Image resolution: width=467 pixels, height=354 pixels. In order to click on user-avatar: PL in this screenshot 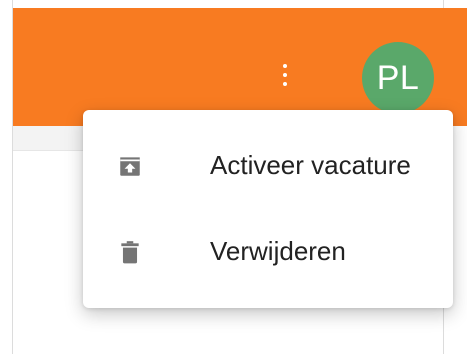, I will do `click(398, 78)`.